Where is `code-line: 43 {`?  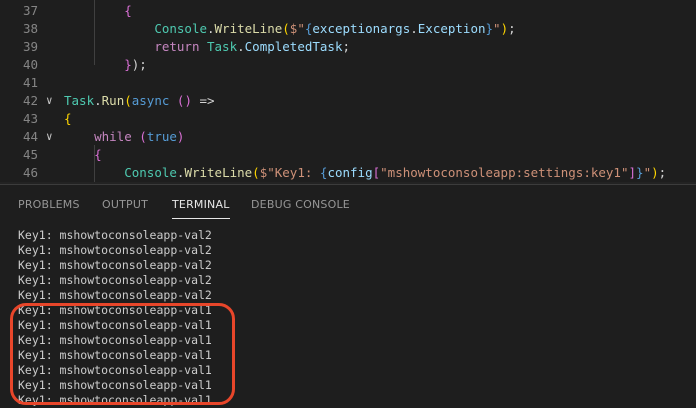
code-line: 43 { is located at coordinates (348, 119).